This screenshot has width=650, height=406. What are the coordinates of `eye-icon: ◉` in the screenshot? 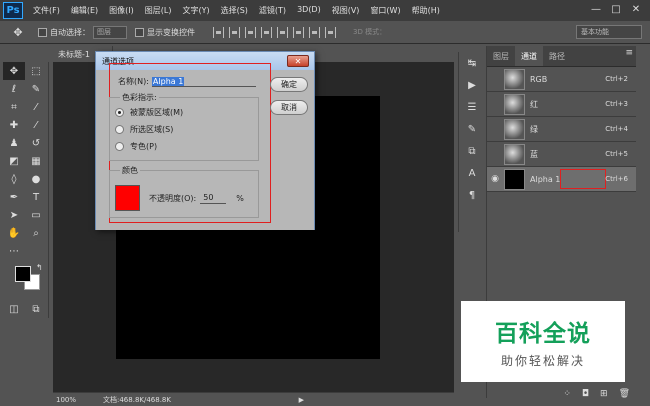 It's located at (495, 179).